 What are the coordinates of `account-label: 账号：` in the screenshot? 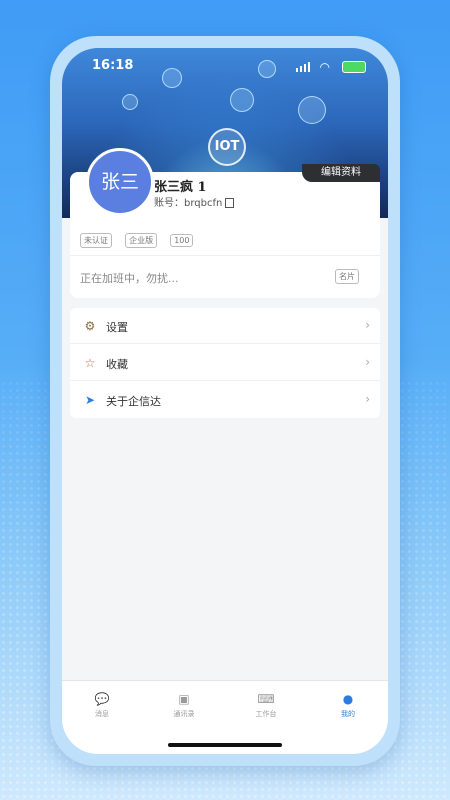 It's located at (169, 203).